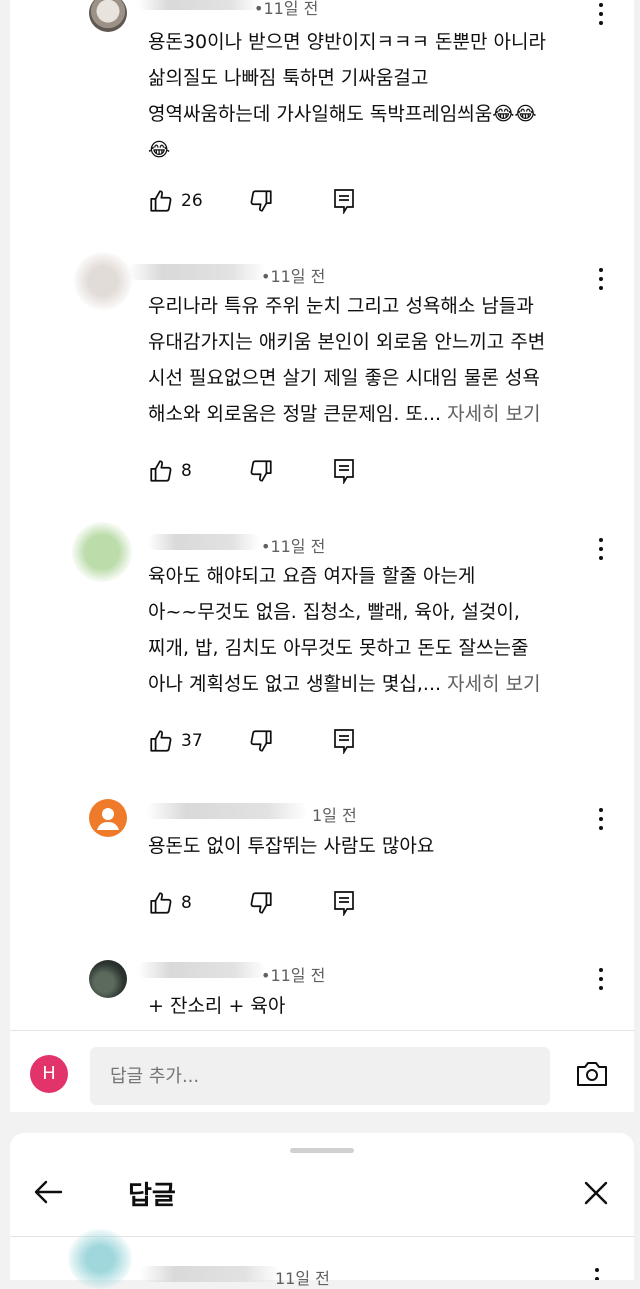  Describe the element at coordinates (152, 1196) in the screenshot. I see `sheet-title: 답글` at that location.